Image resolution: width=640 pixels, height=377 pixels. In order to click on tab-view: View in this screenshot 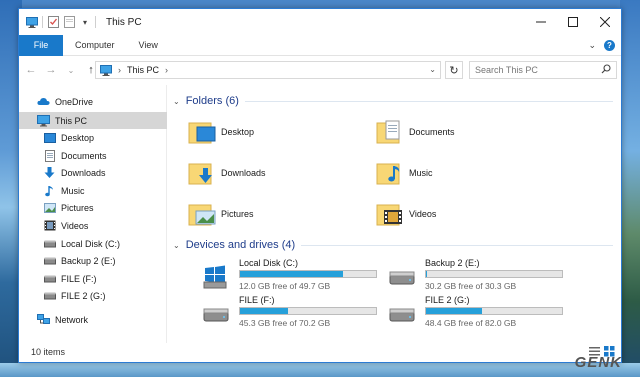, I will do `click(148, 45)`.